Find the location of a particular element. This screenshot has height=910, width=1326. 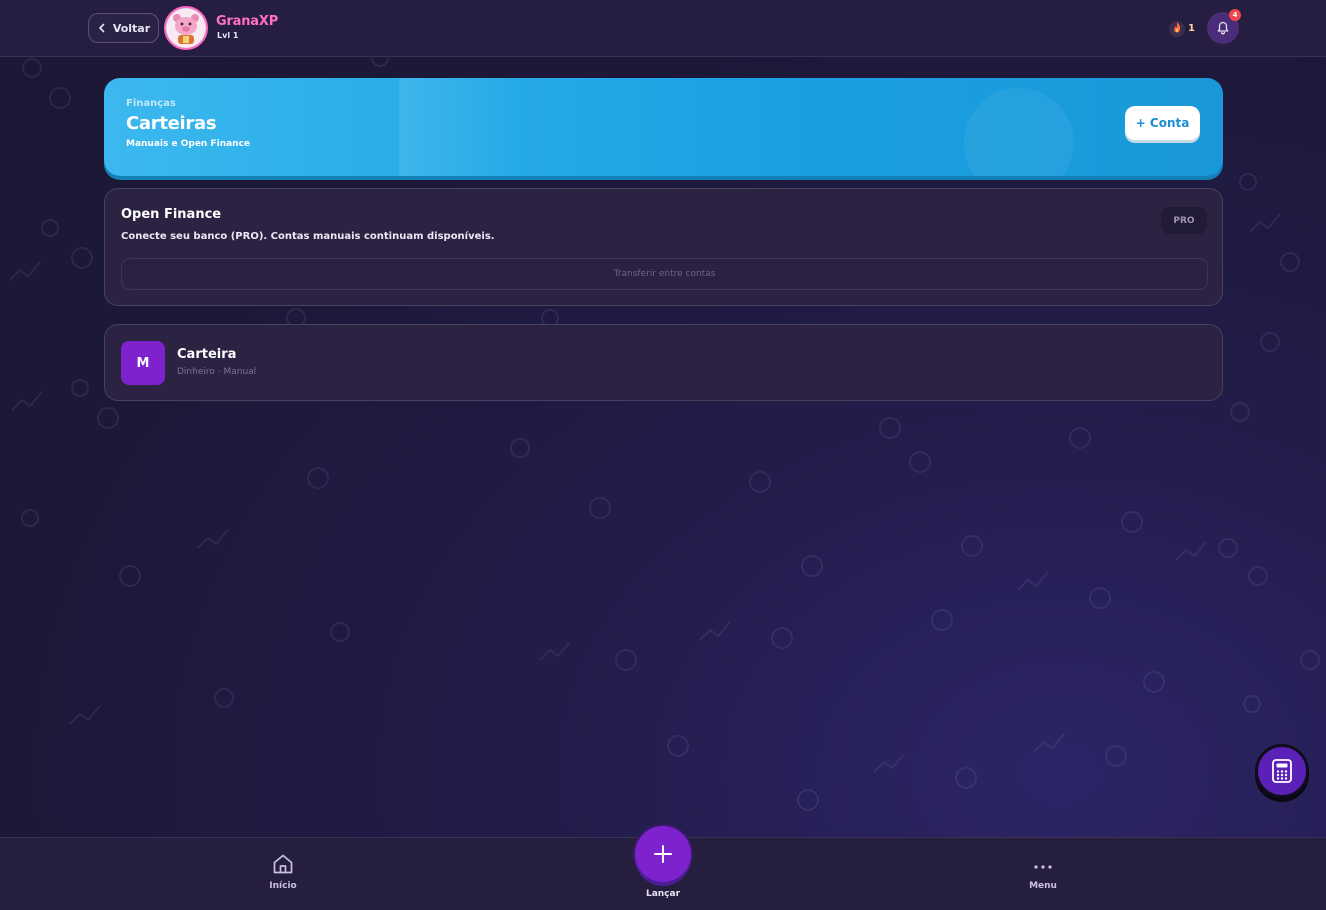

calculator-icon is located at coordinates (1282, 771).